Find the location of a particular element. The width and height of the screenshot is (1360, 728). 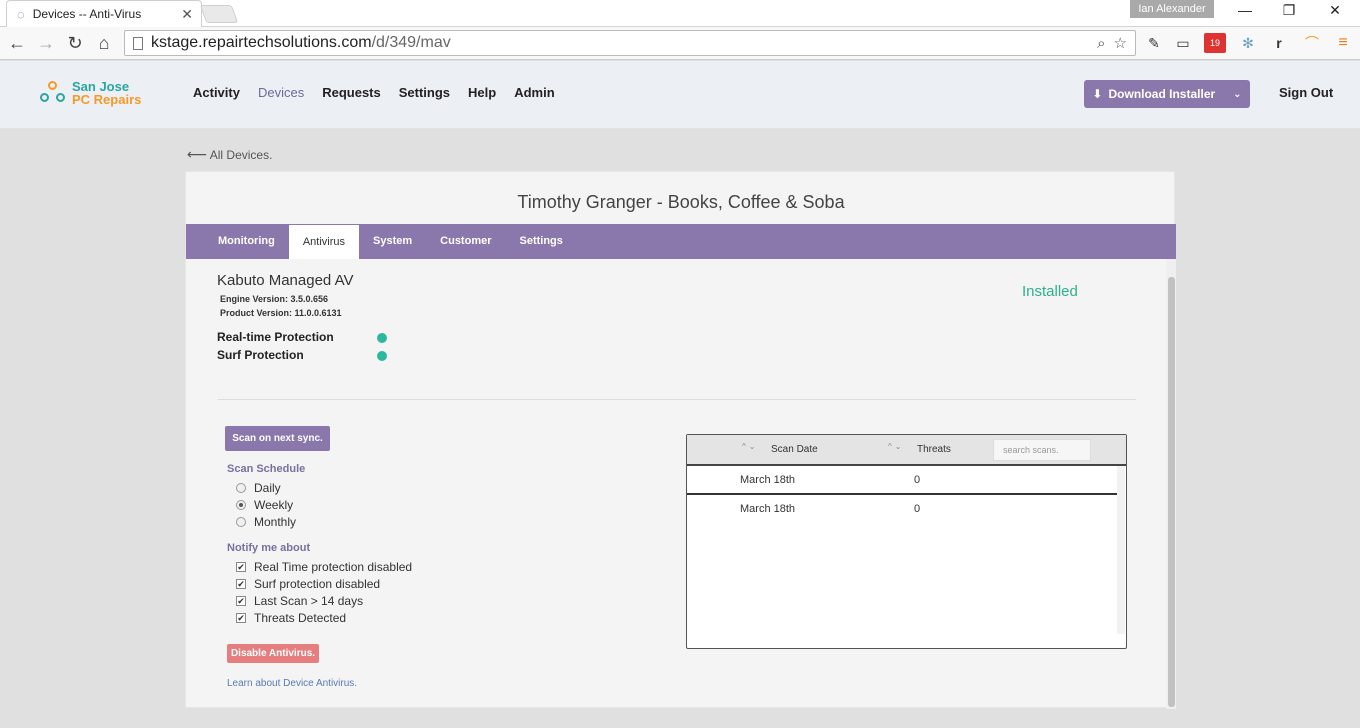

back-arrow-icon: ← is located at coordinates (17, 43).